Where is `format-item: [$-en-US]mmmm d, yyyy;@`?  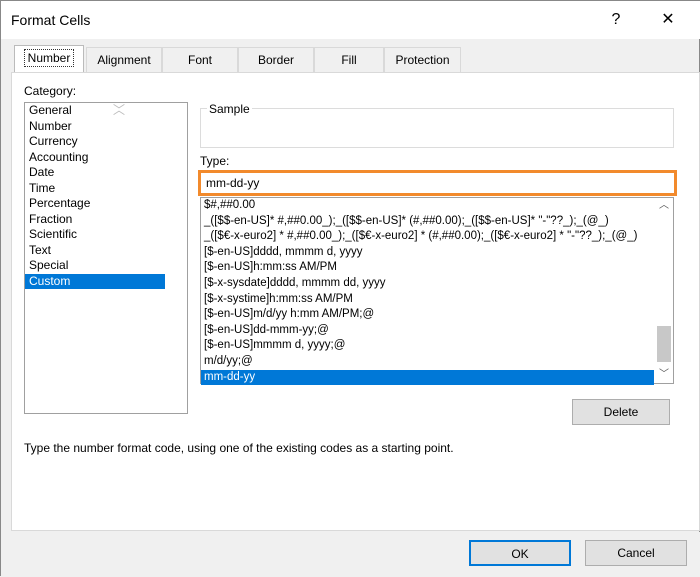 format-item: [$-en-US]mmmm d, yyyy;@ is located at coordinates (427, 346).